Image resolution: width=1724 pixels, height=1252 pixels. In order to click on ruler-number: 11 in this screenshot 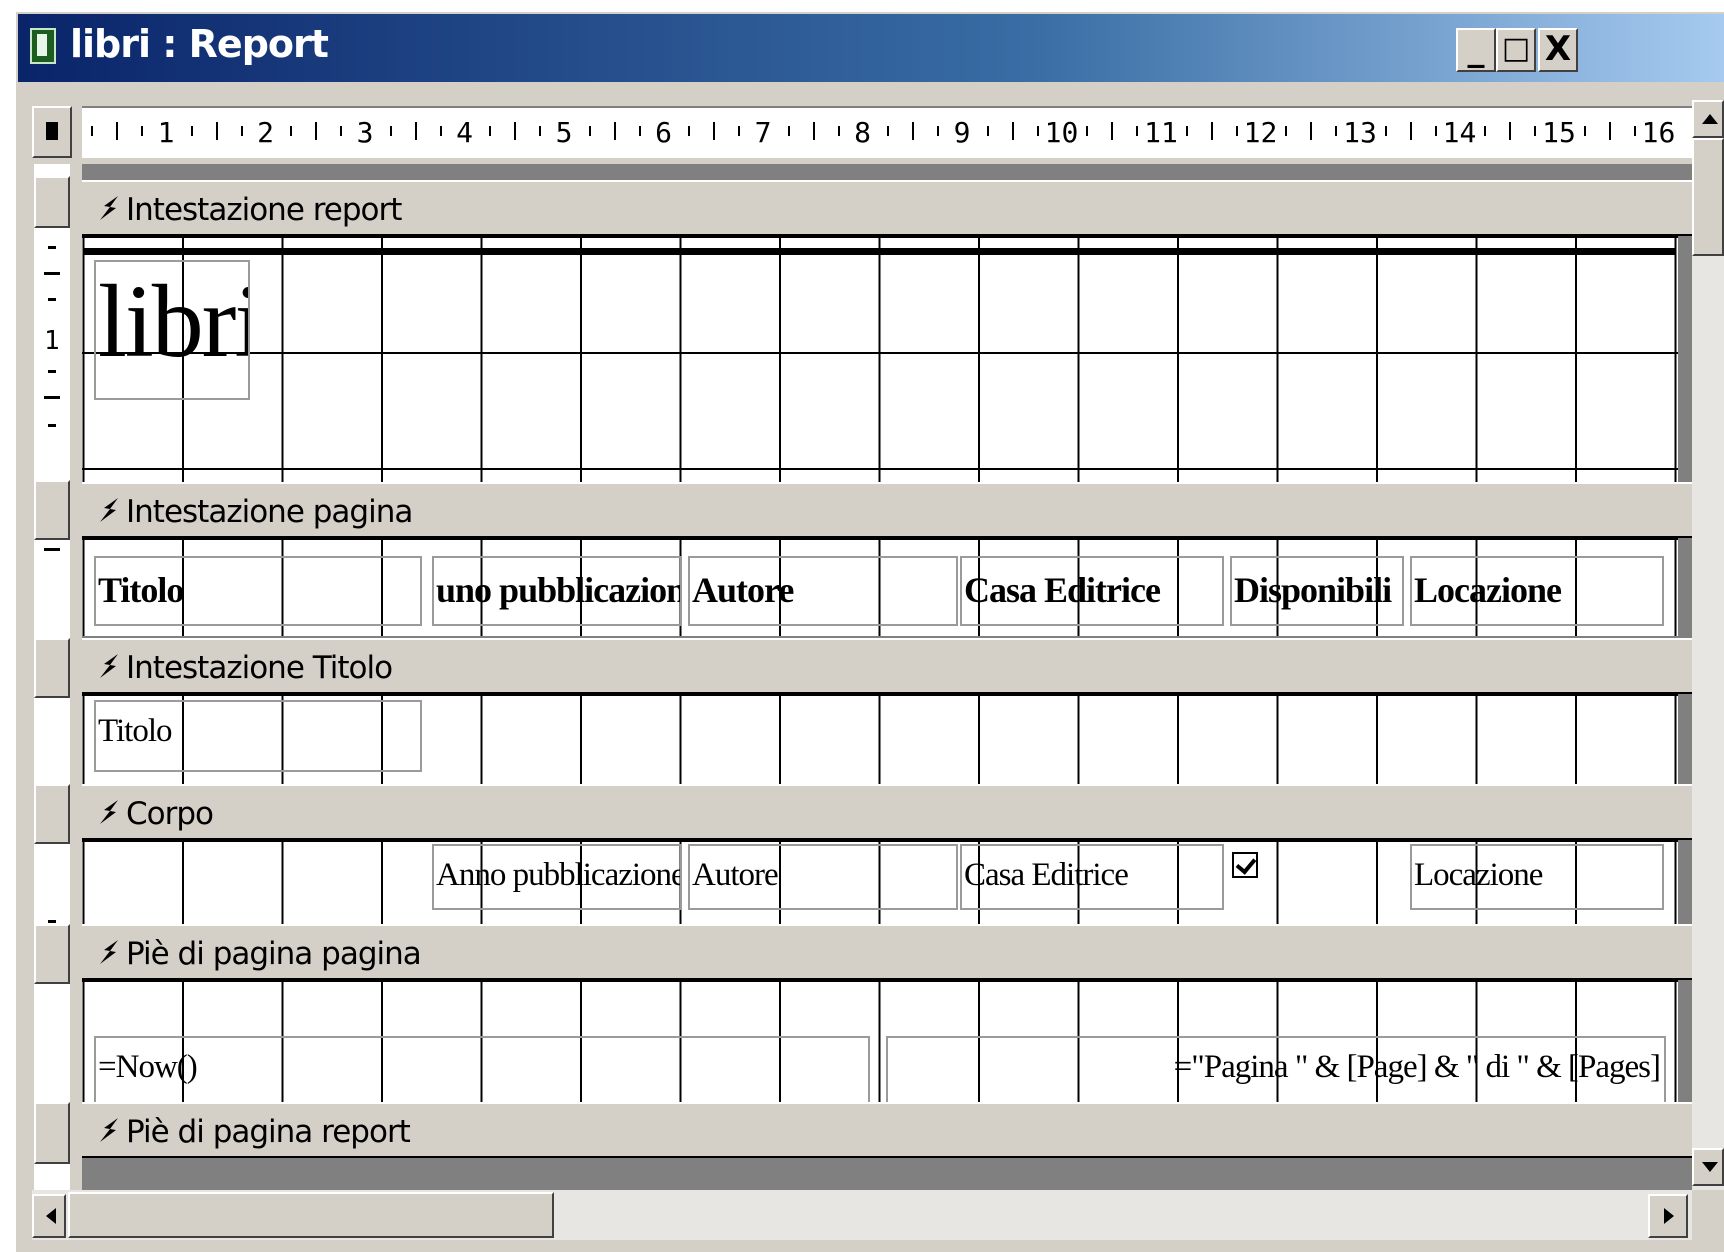, I will do `click(1161, 132)`.